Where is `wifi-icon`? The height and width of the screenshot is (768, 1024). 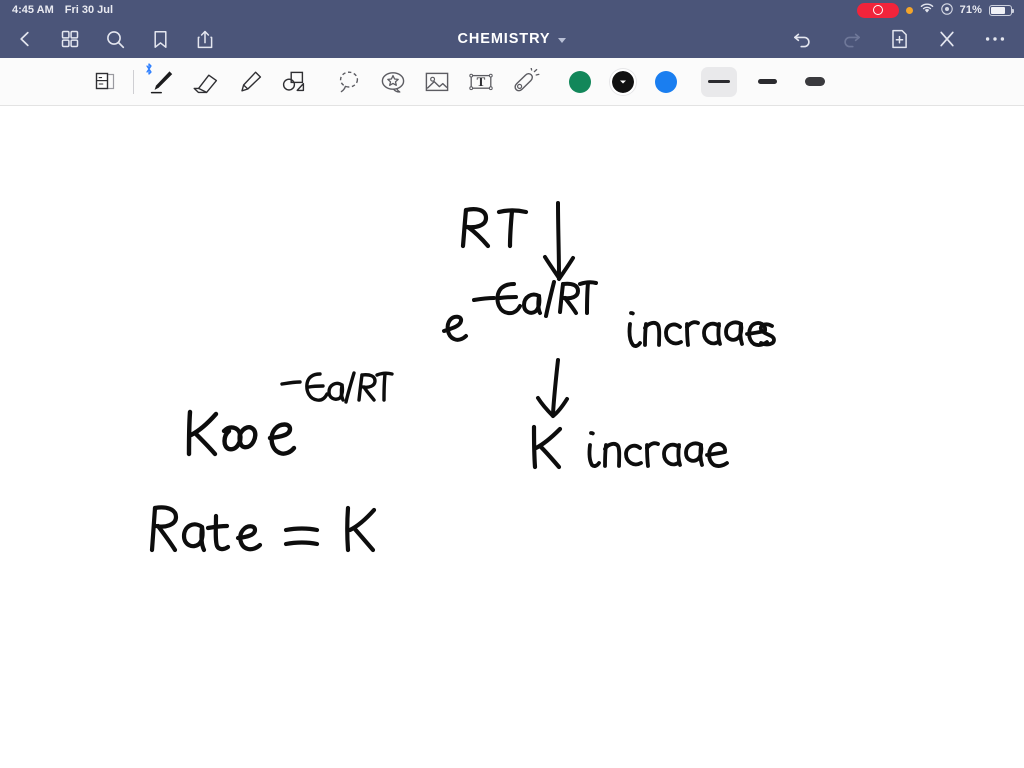
wifi-icon is located at coordinates (927, 10).